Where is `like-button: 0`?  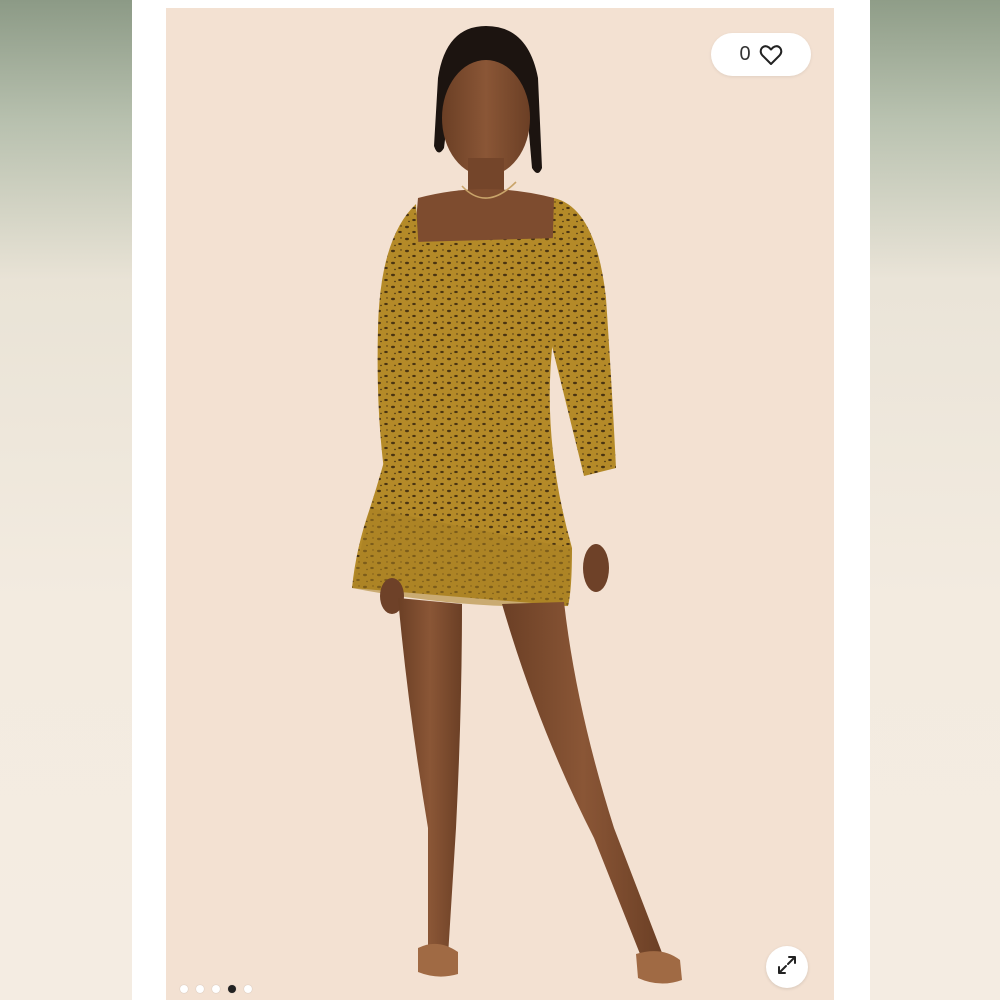 like-button: 0 is located at coordinates (761, 54).